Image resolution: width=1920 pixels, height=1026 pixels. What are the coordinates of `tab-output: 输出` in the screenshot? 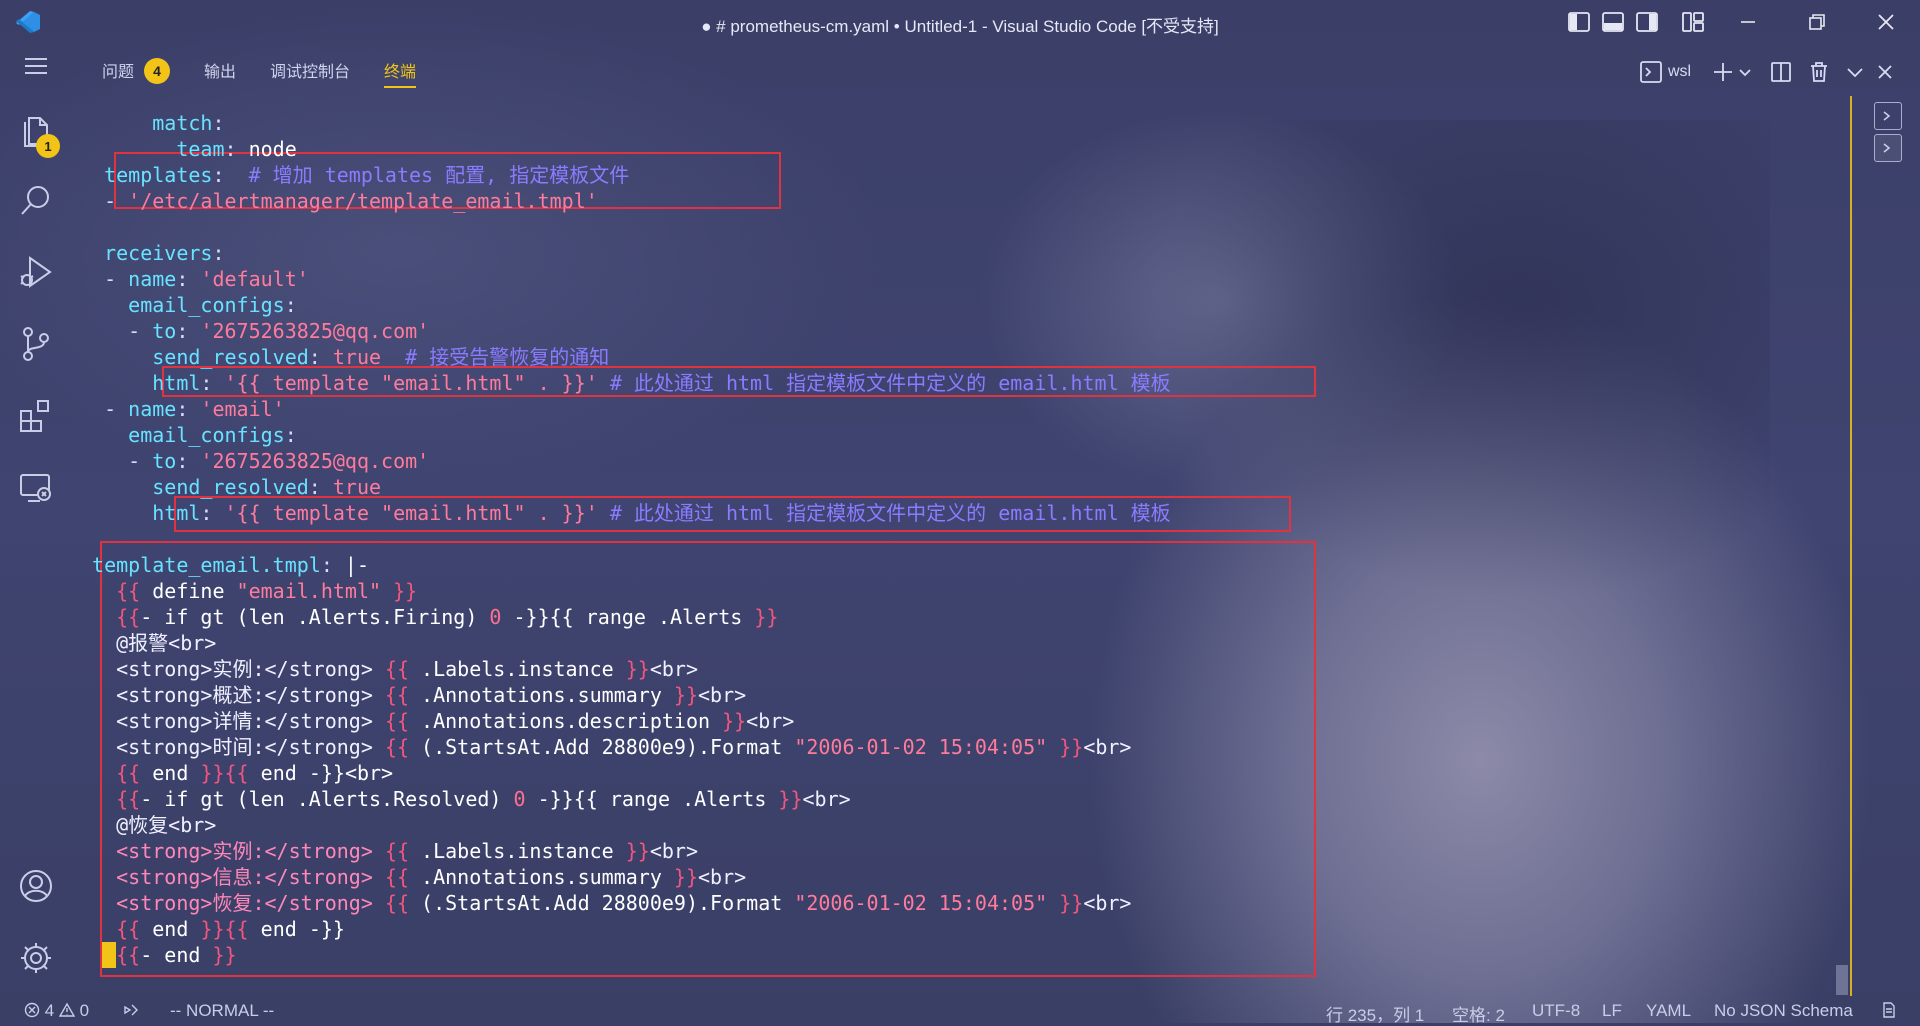 It's located at (220, 73).